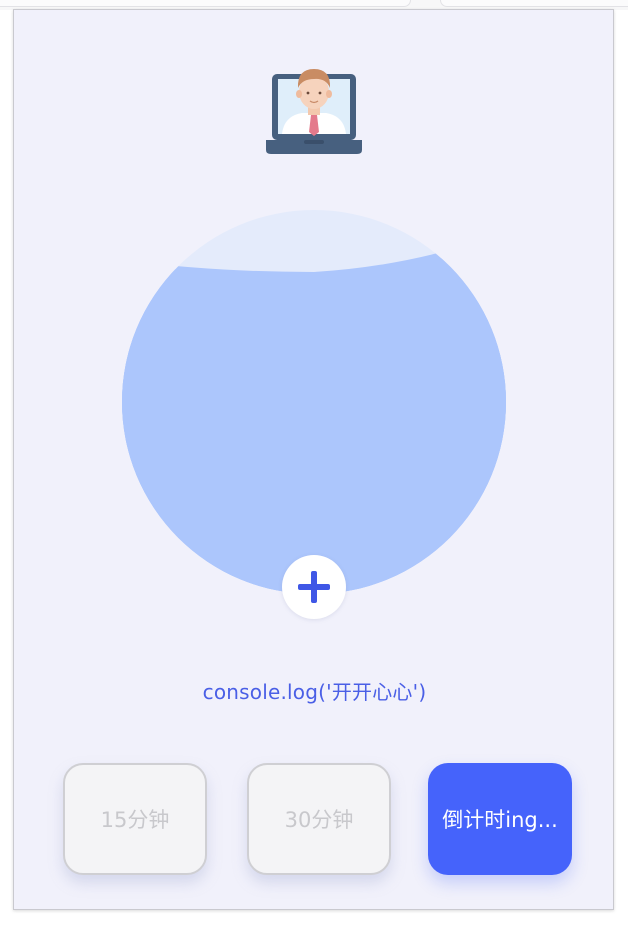 The height and width of the screenshot is (928, 628). I want to click on timer-30-button: 30分钟, so click(319, 819).